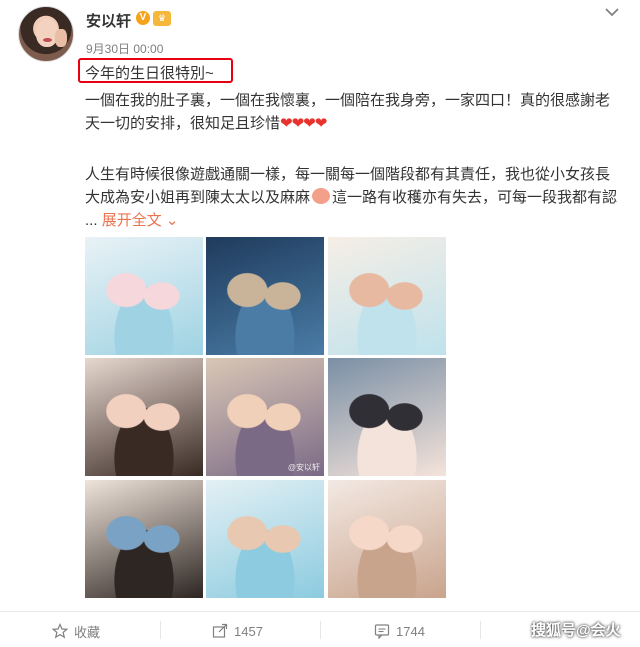 The height and width of the screenshot is (647, 640). I want to click on repost-count: 1457, so click(248, 631).